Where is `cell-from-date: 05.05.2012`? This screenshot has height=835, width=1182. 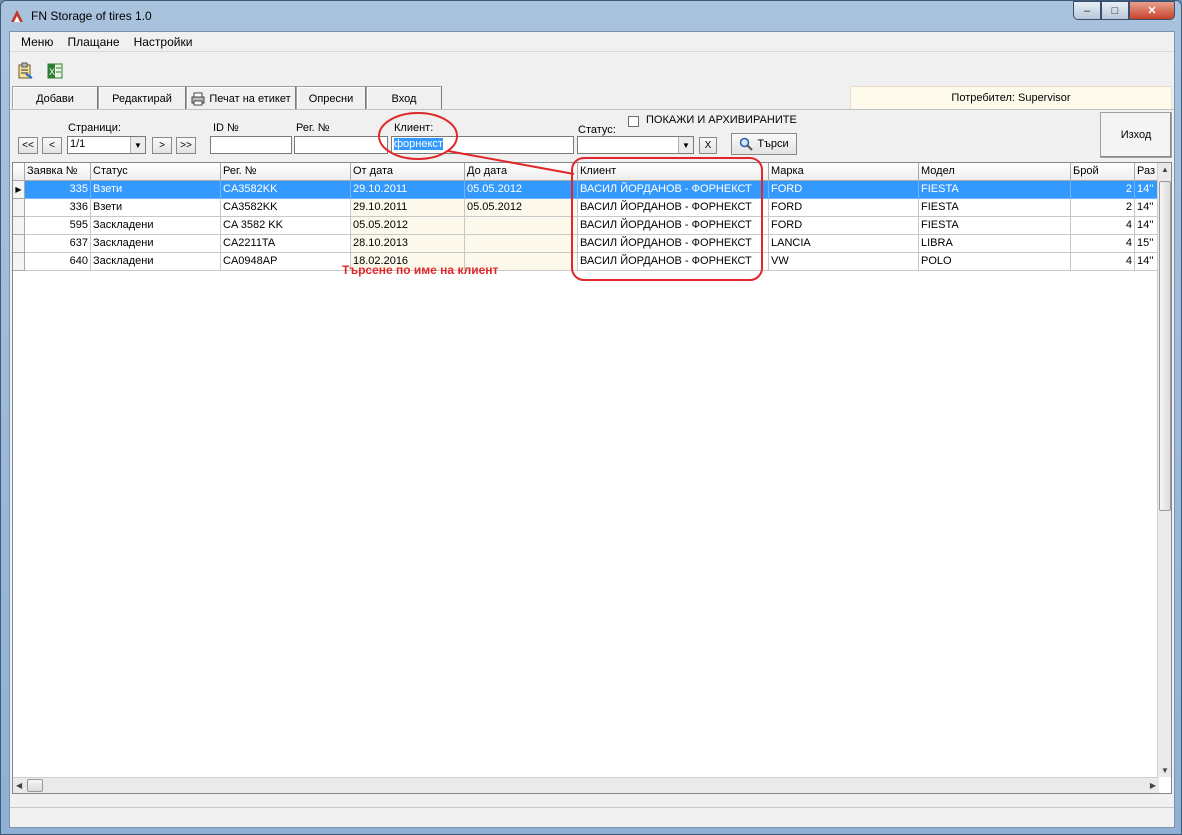
cell-from-date: 05.05.2012 is located at coordinates (408, 226).